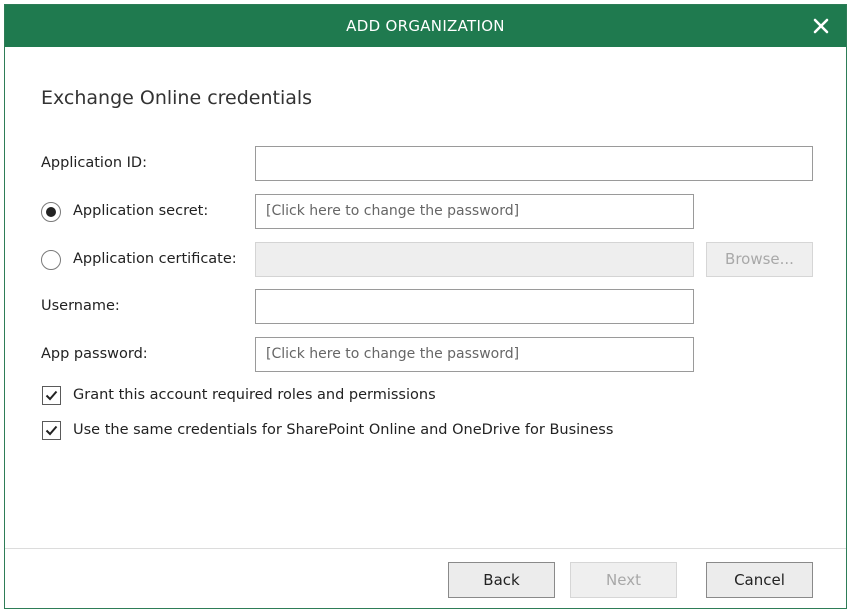 This screenshot has height=615, width=853. I want to click on same-credentials-checkbox, so click(51, 430).